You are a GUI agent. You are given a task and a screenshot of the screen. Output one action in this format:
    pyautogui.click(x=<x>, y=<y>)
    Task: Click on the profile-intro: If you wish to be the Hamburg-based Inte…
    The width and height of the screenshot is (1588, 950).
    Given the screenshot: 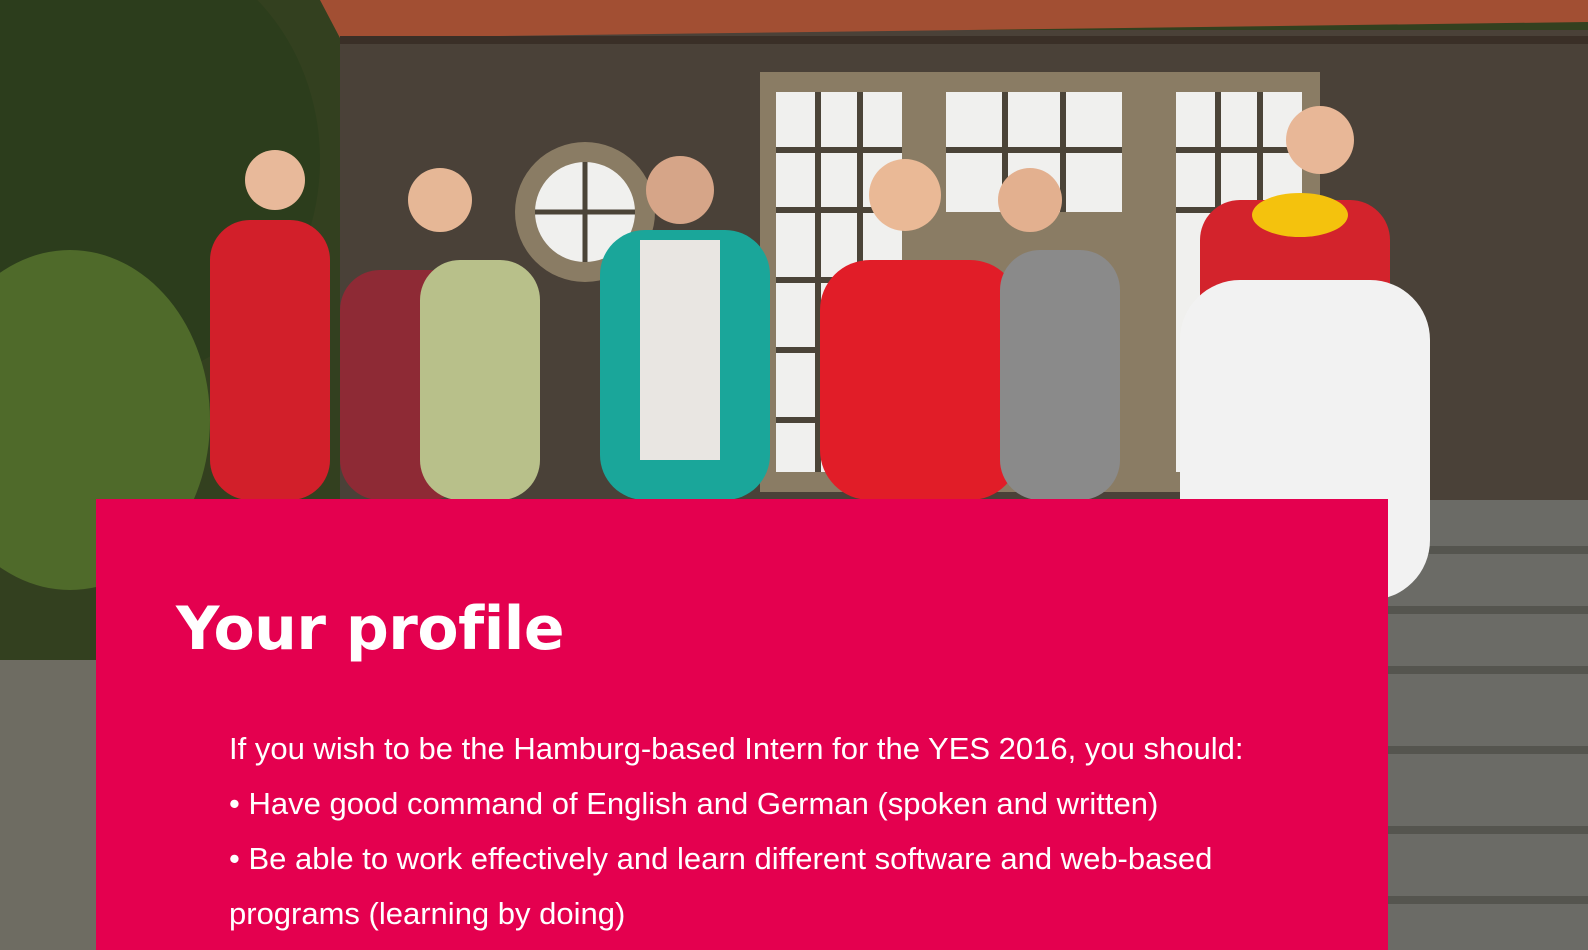 What is the action you would take?
    pyautogui.click(x=736, y=748)
    